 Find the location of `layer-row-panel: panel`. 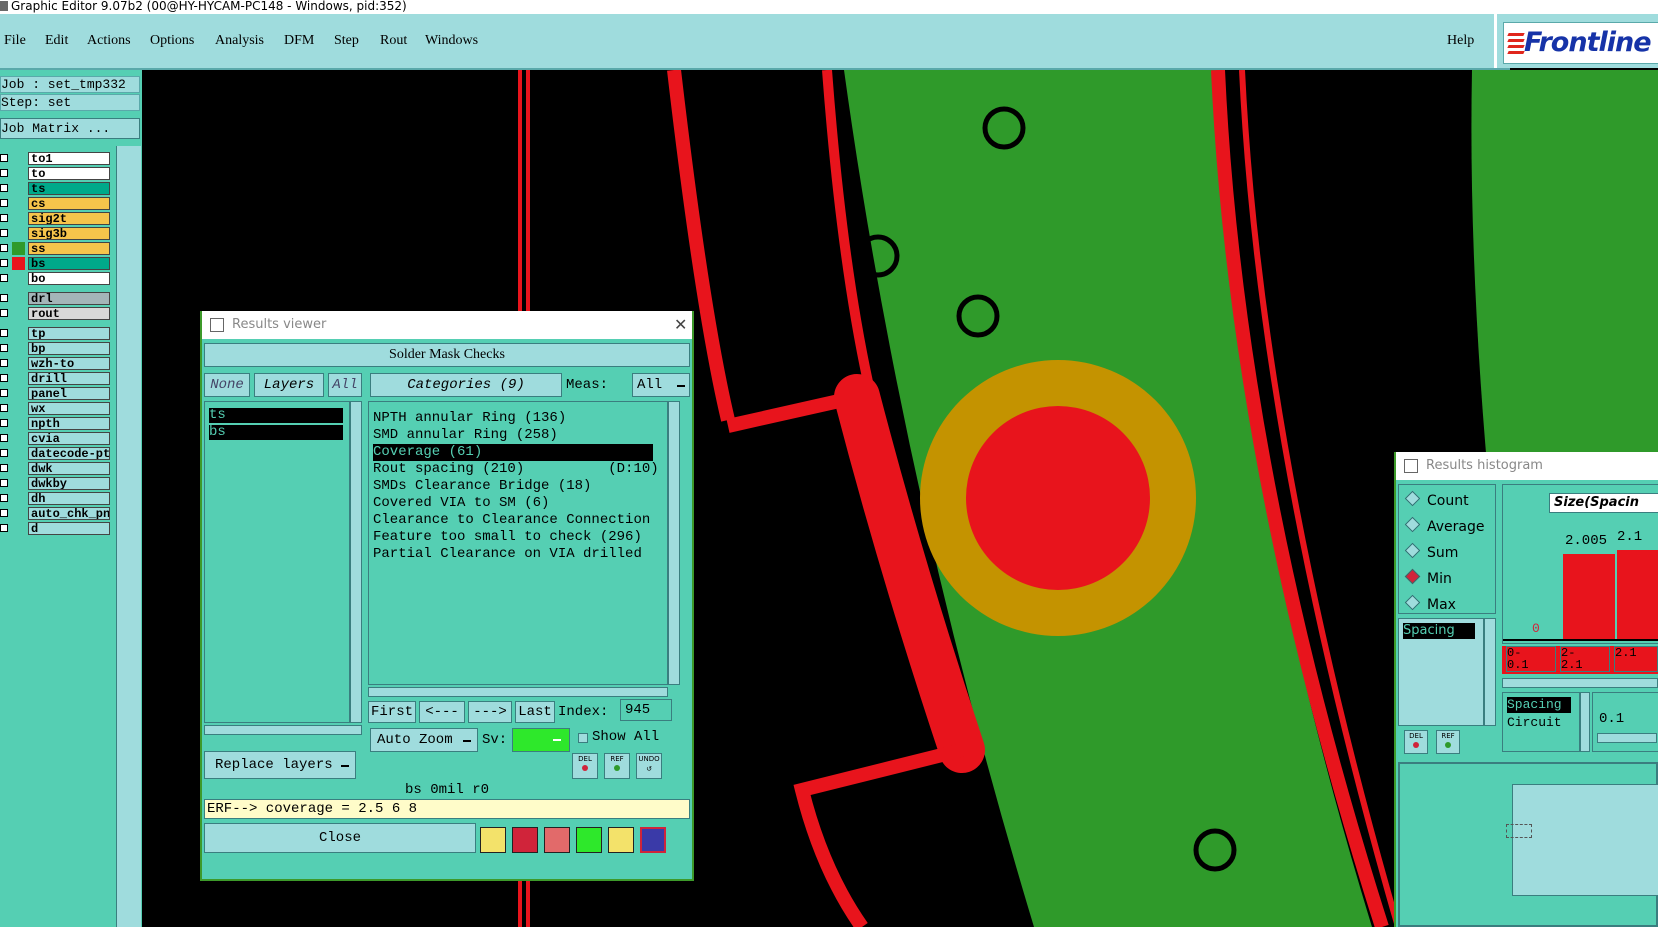

layer-row-panel: panel is located at coordinates (57, 394).